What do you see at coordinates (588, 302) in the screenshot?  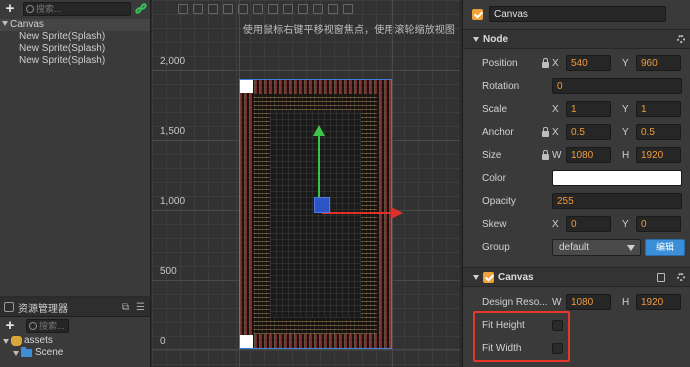 I see `design-resolution-w-input` at bounding box center [588, 302].